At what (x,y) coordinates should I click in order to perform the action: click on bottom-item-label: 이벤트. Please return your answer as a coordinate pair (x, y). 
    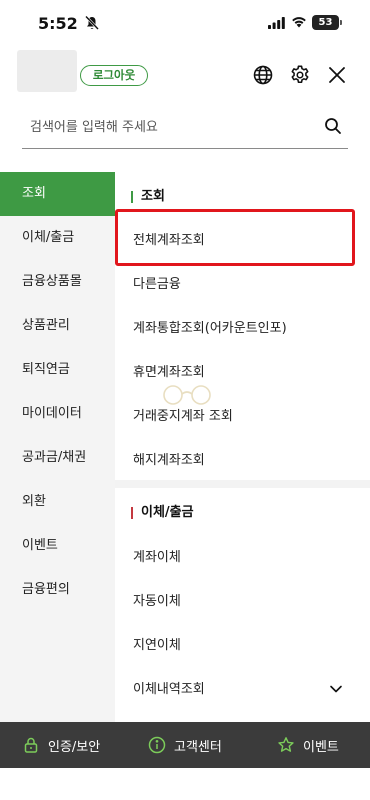
    Looking at the image, I should click on (321, 747).